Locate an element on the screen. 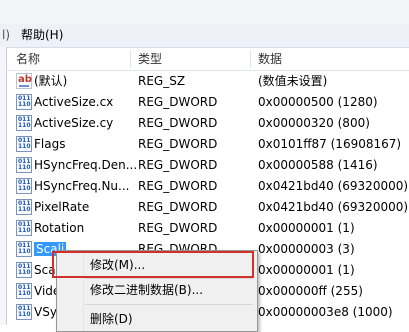 The image size is (409, 332). value-data: 0x00000588 (1416) is located at coordinates (318, 165).